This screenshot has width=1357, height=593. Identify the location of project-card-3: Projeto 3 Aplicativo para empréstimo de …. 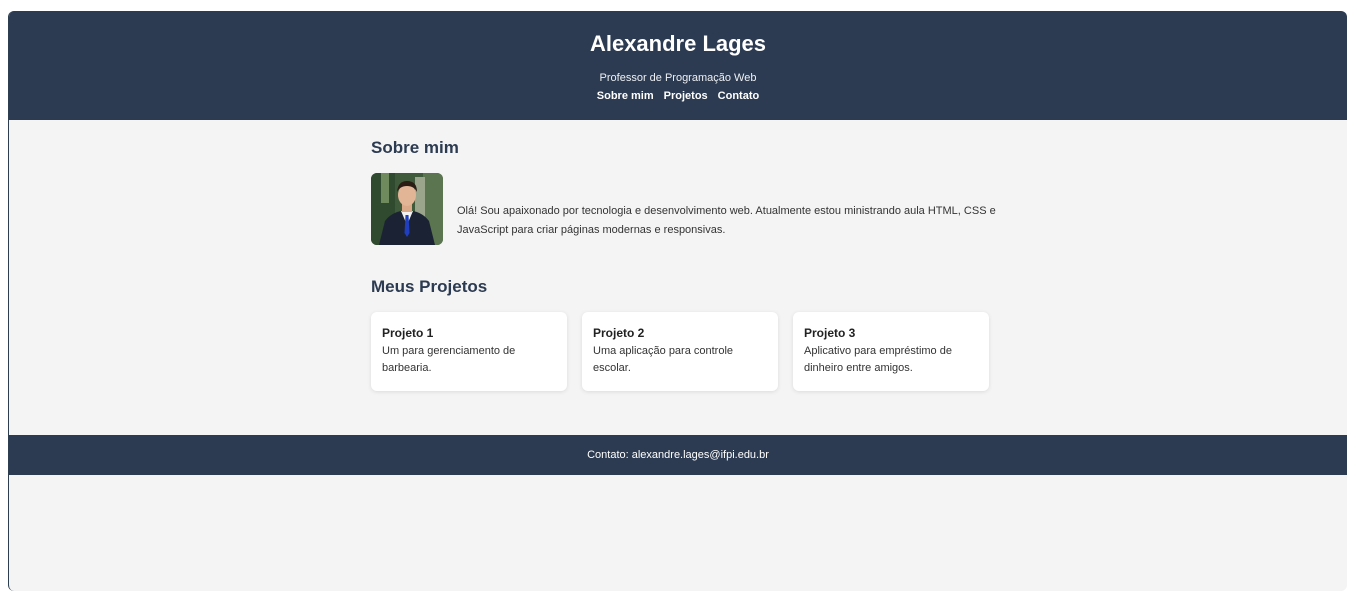
(891, 351).